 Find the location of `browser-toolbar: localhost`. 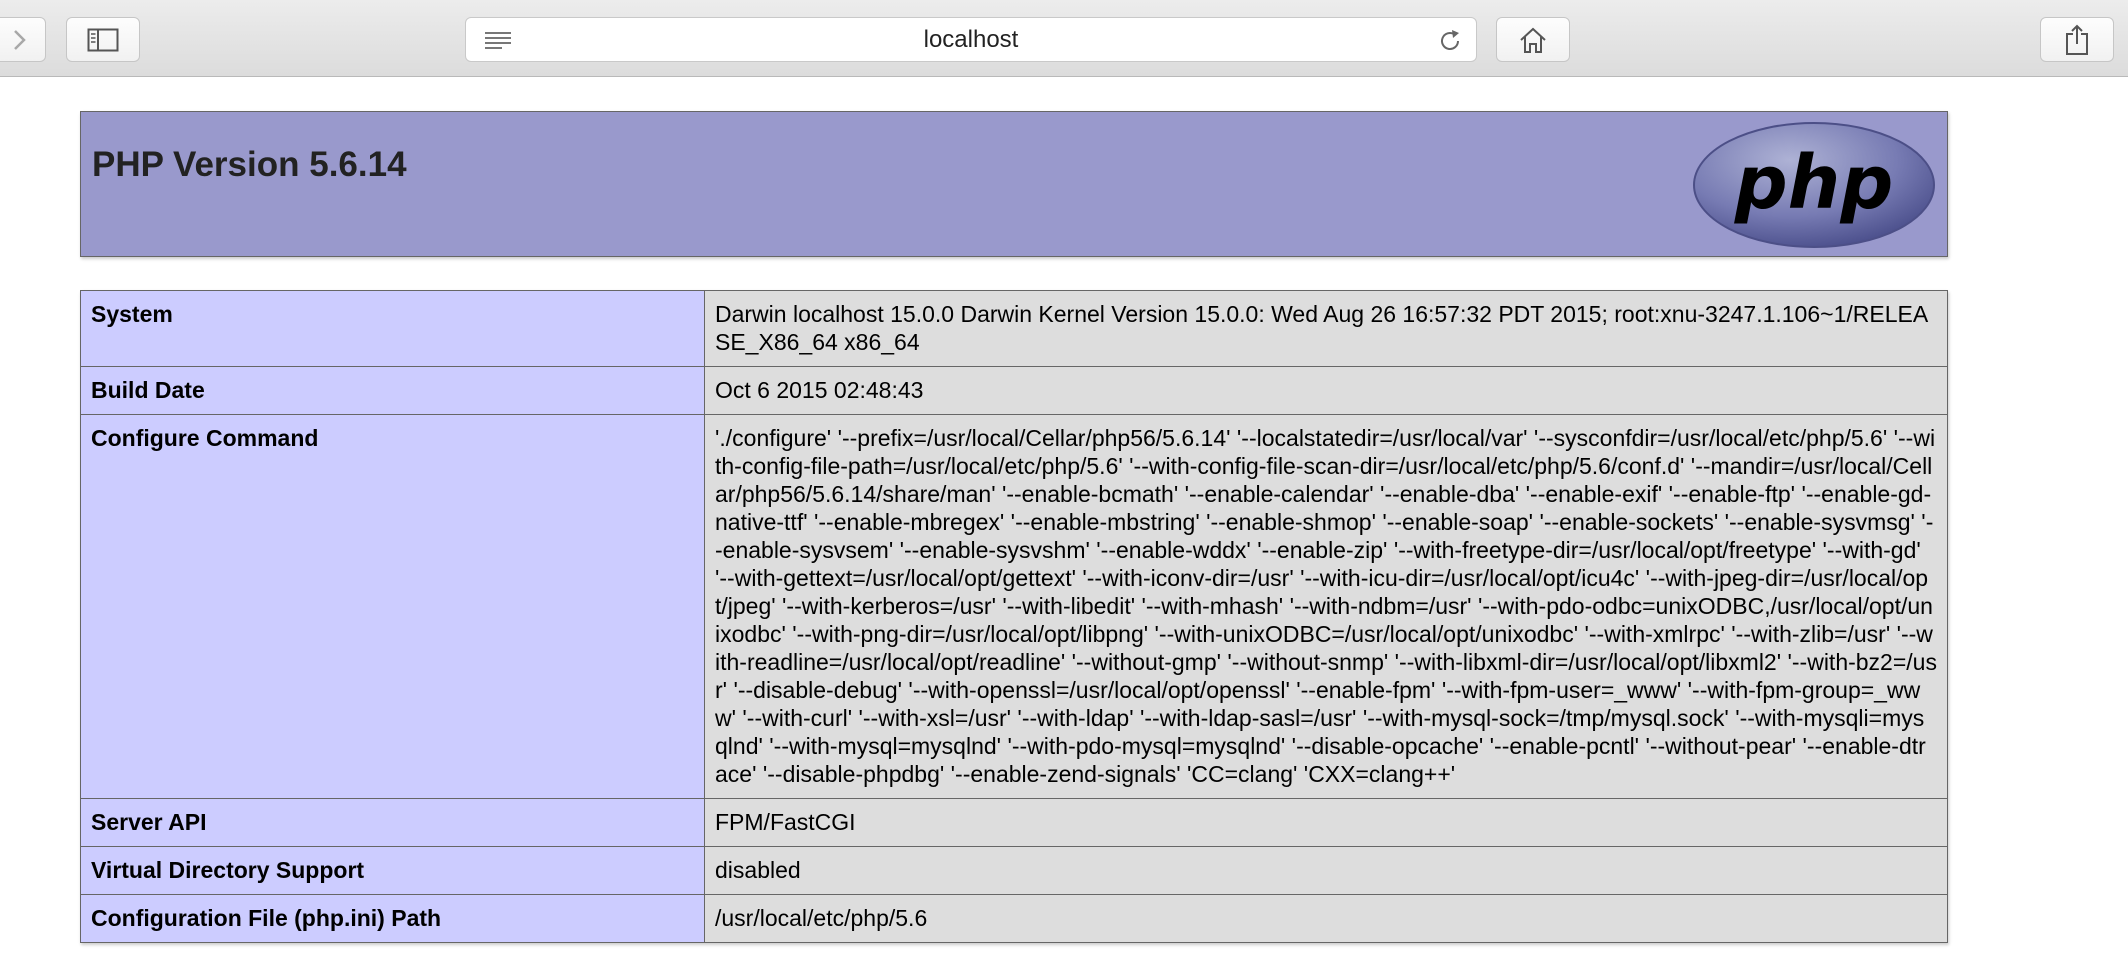

browser-toolbar: localhost is located at coordinates (1064, 38).